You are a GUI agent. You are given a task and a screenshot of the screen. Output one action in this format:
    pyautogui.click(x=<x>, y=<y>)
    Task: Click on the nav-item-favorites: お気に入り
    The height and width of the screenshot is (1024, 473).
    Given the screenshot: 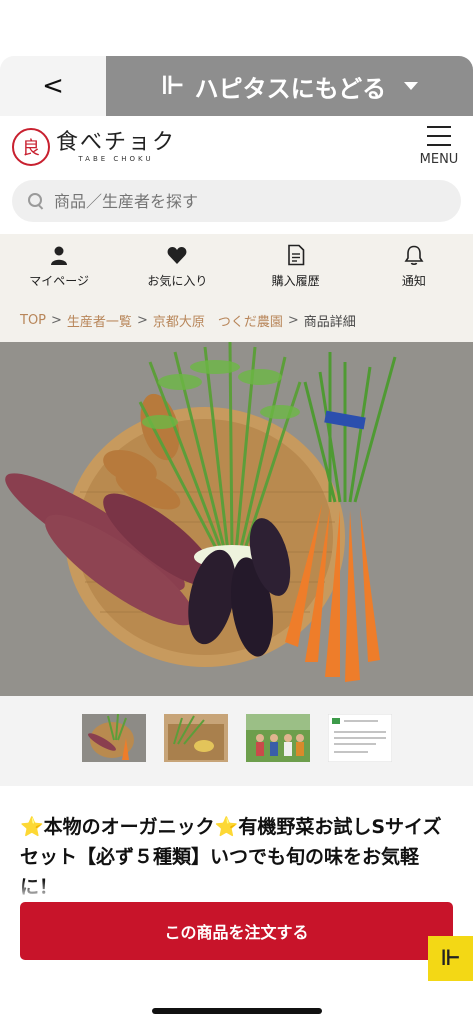 What is the action you would take?
    pyautogui.click(x=177, y=266)
    